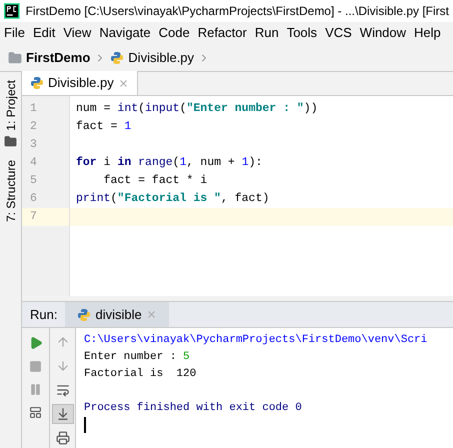 This screenshot has width=453, height=448. I want to click on scroll-to-end-icon, so click(63, 413).